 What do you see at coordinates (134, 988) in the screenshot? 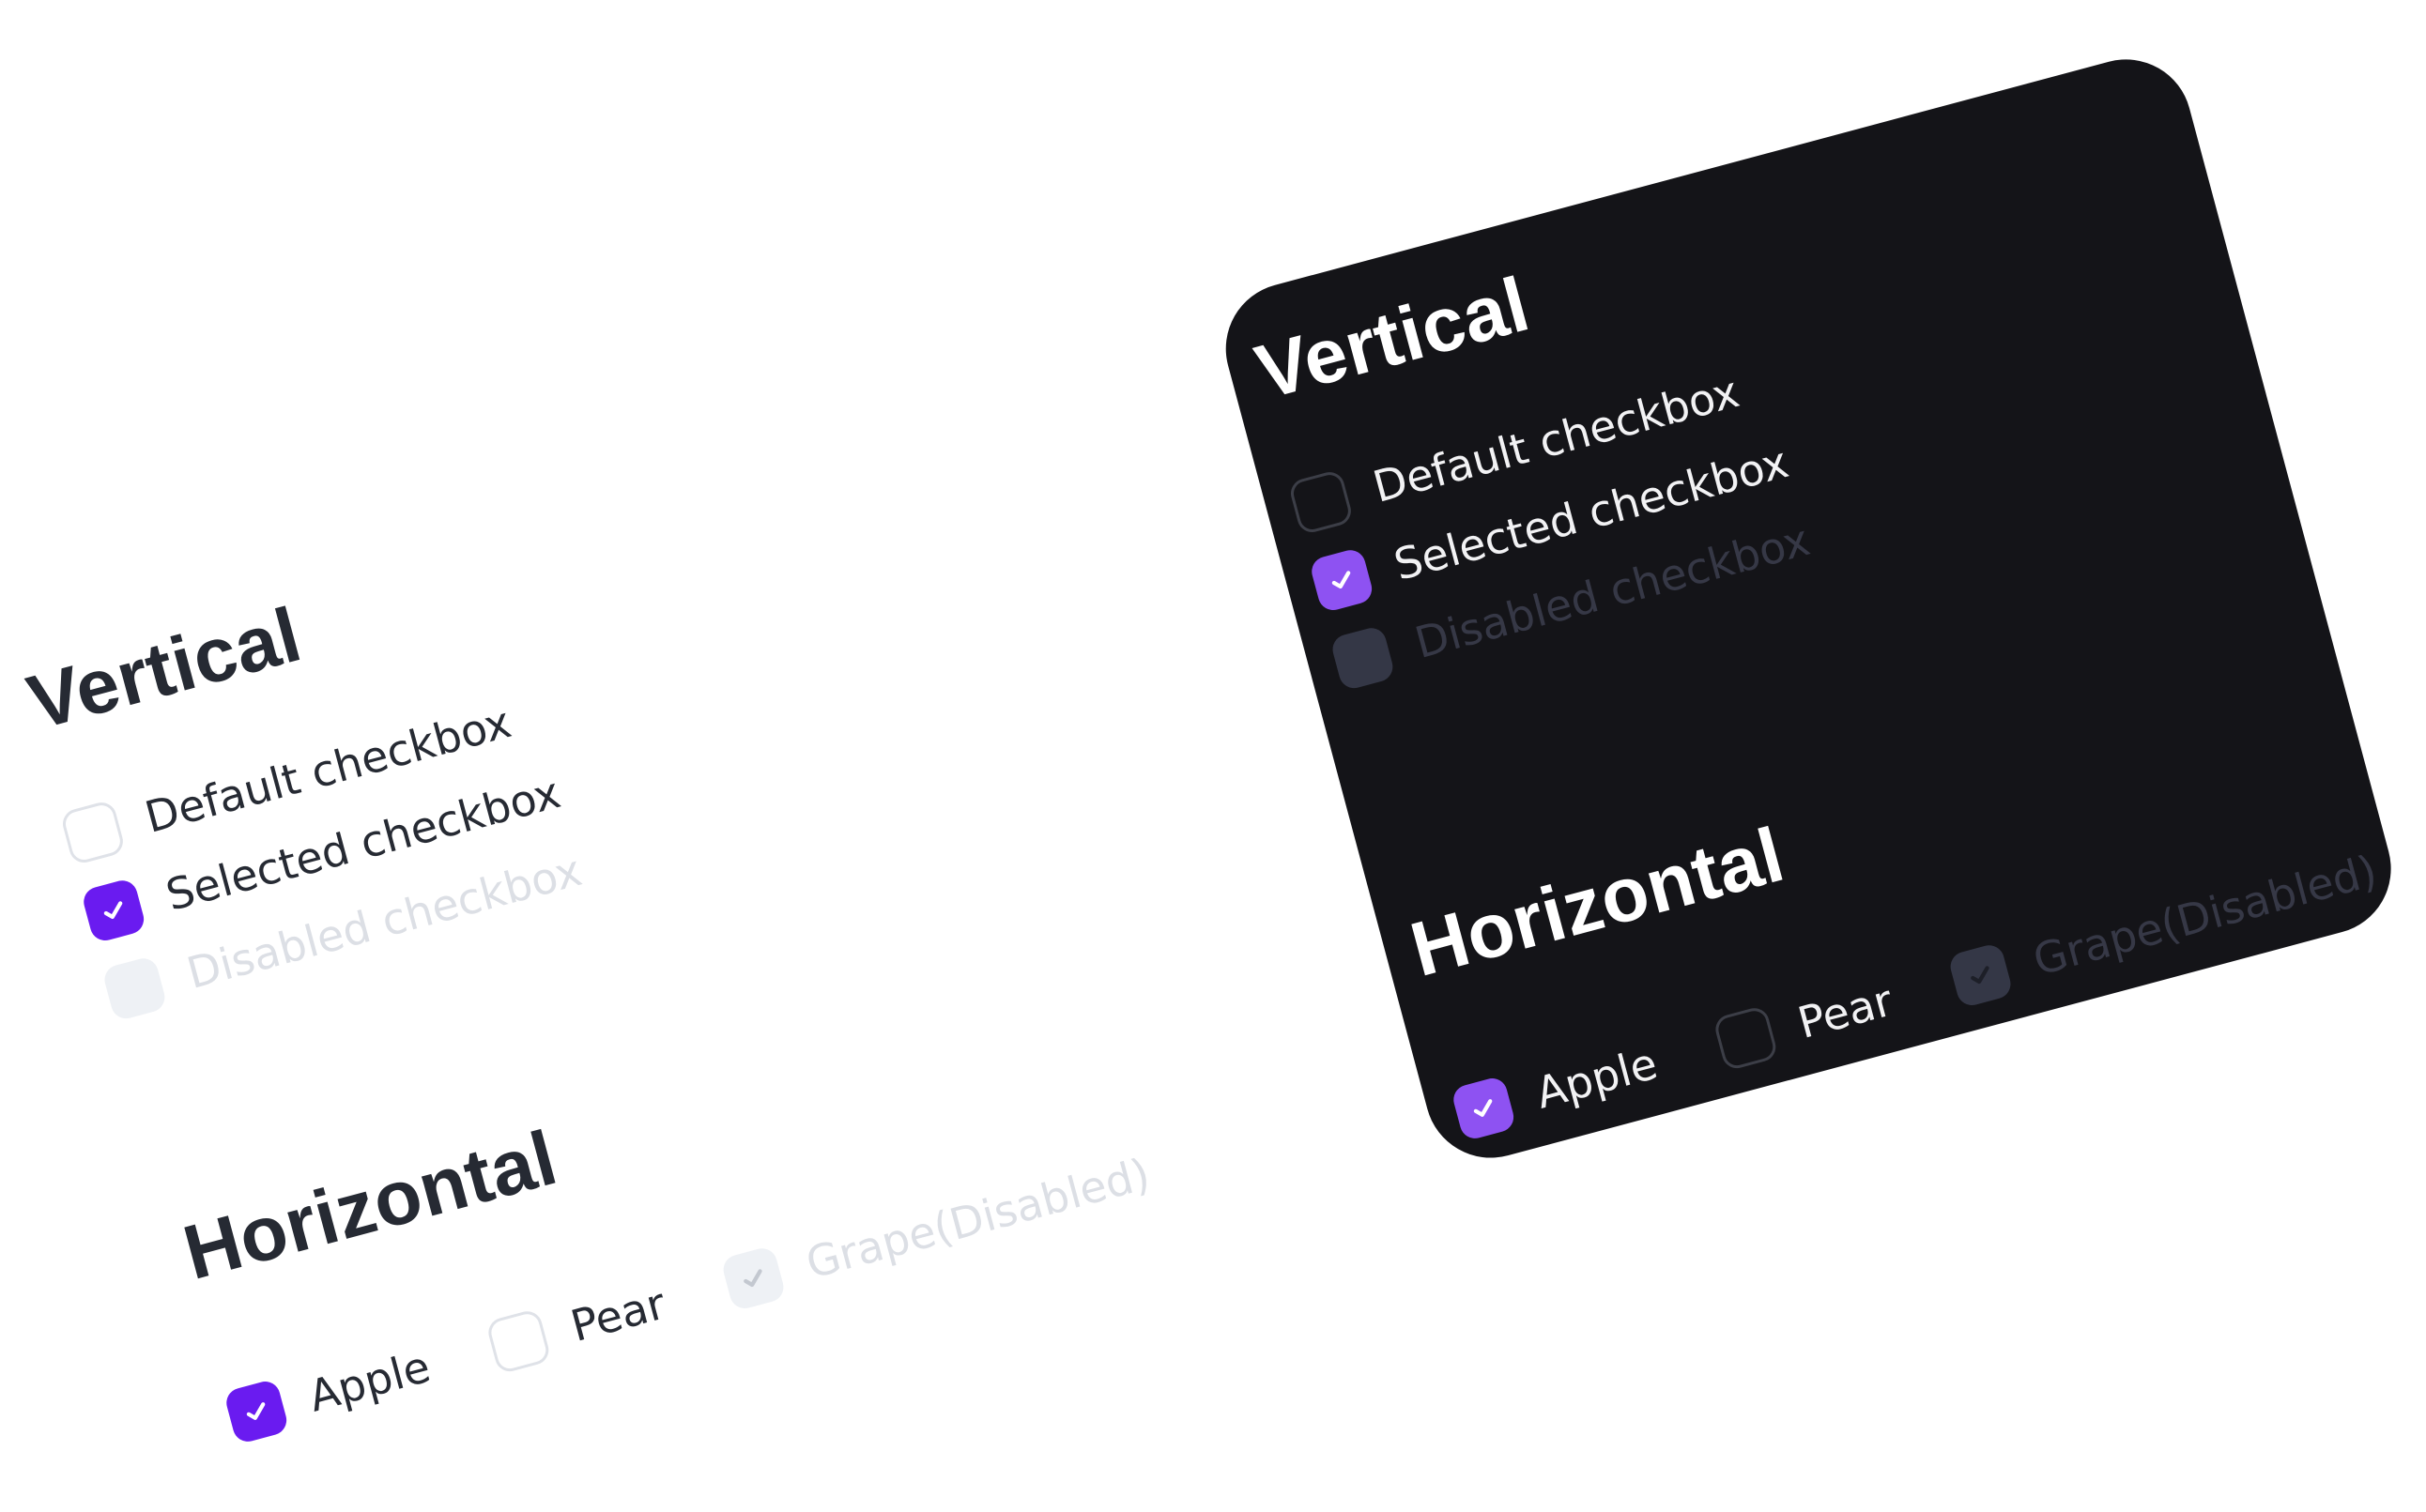
I see `checkbox-disabled-box` at bounding box center [134, 988].